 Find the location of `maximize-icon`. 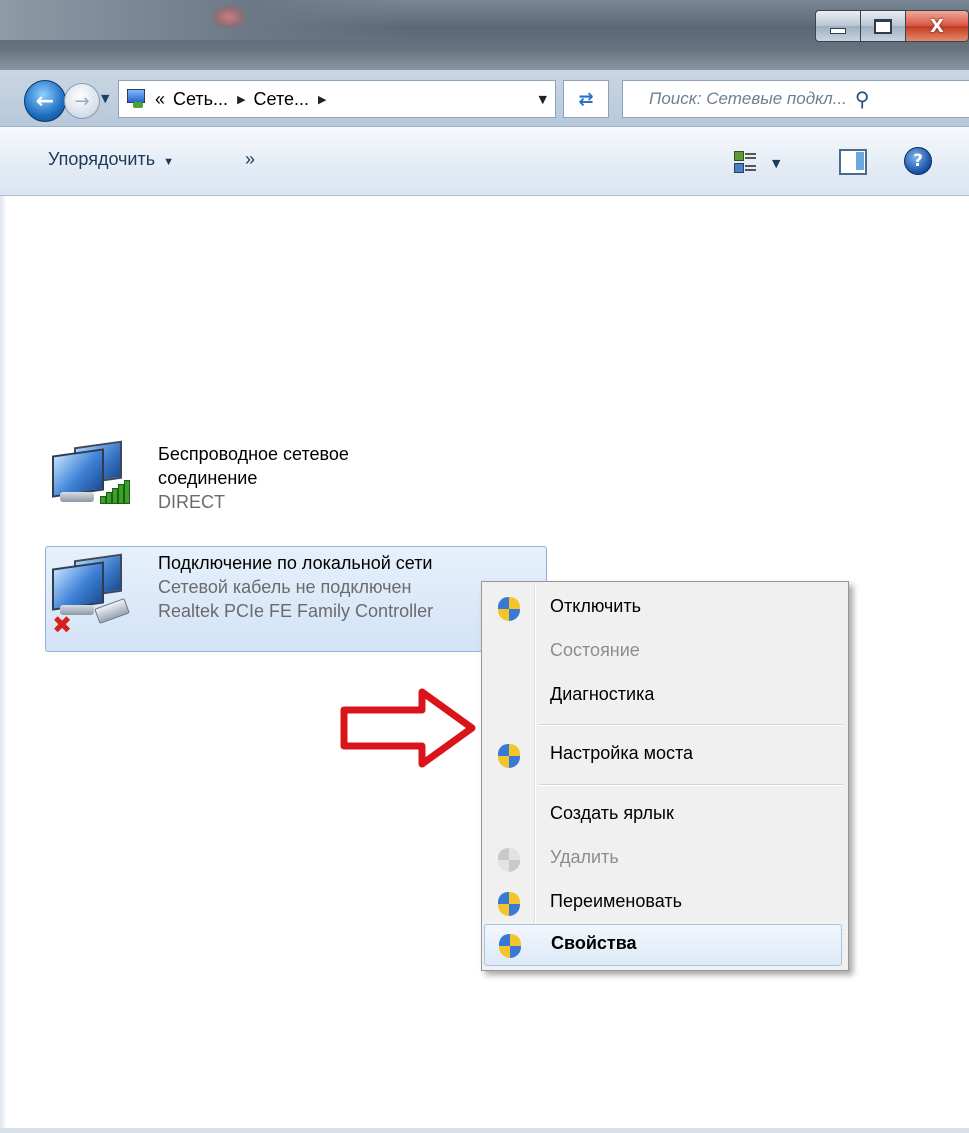

maximize-icon is located at coordinates (883, 26).